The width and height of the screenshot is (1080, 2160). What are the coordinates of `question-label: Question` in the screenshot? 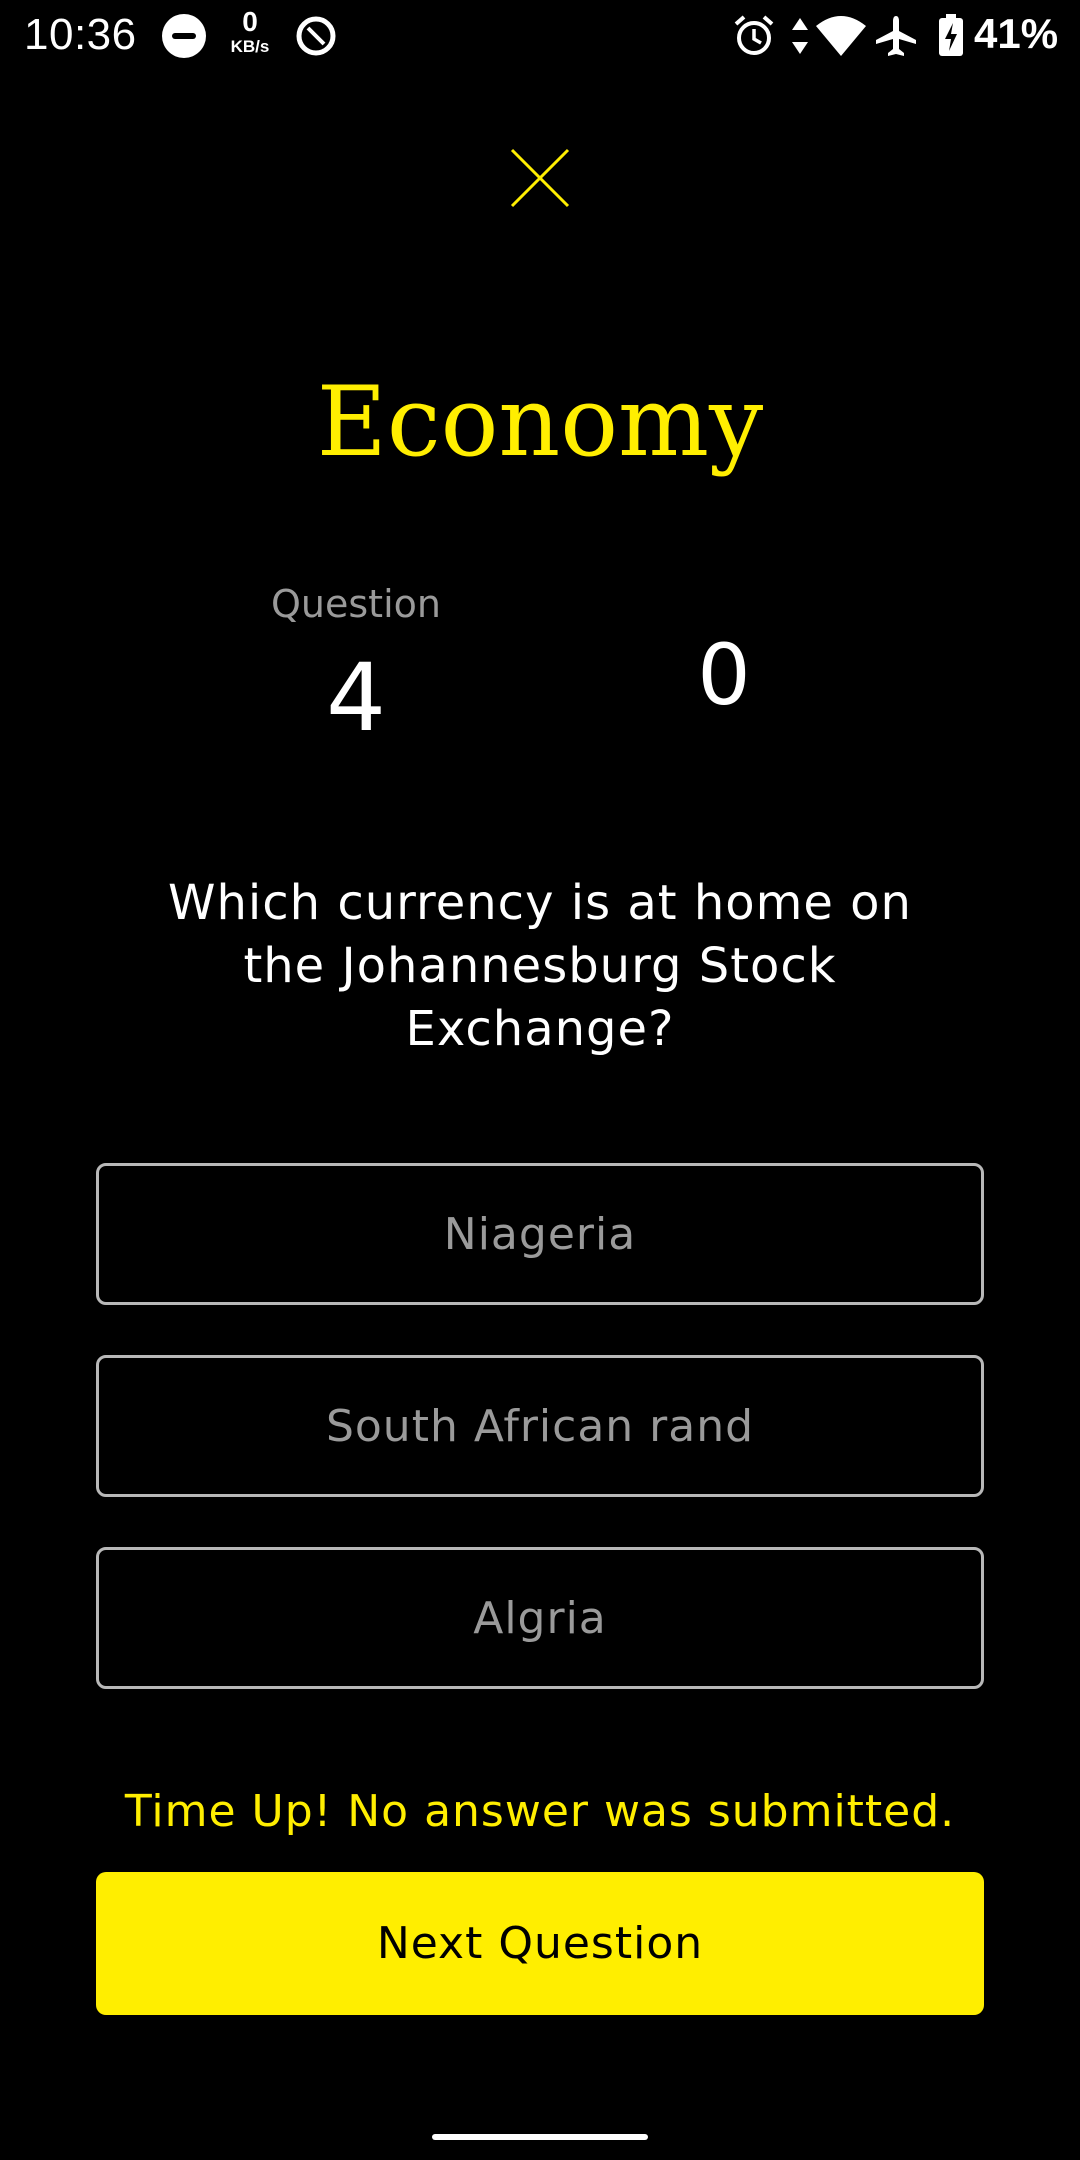 It's located at (356, 604).